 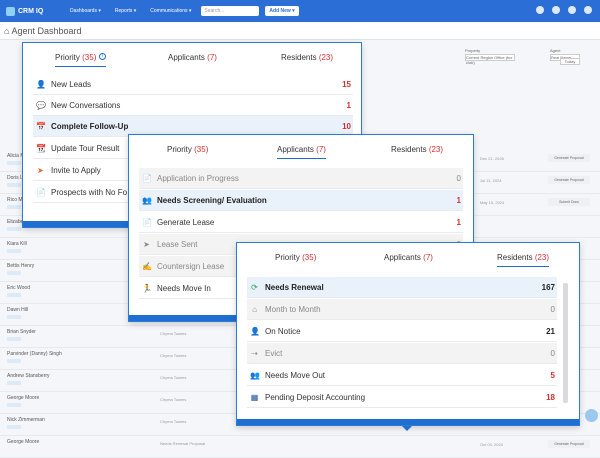 What do you see at coordinates (402, 353) in the screenshot?
I see `list-item-evict: ⇢ Evict 0` at bounding box center [402, 353].